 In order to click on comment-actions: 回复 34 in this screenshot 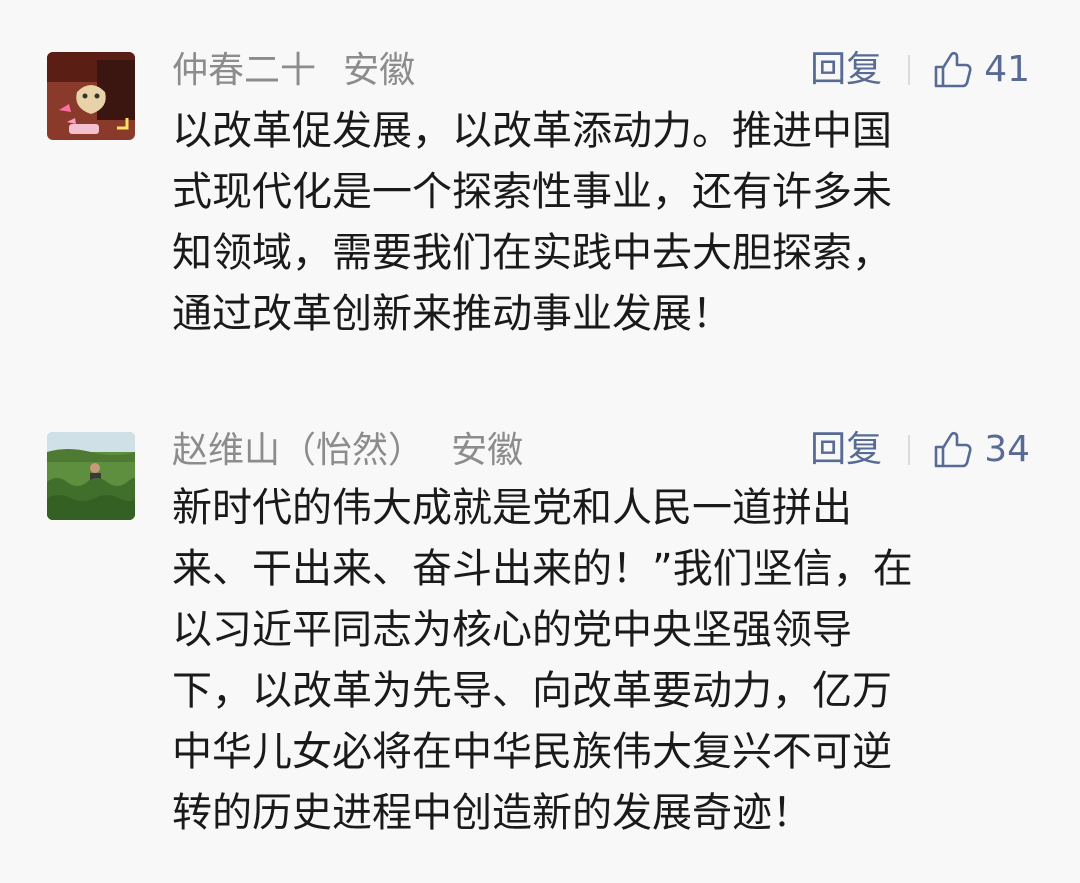, I will do `click(920, 450)`.